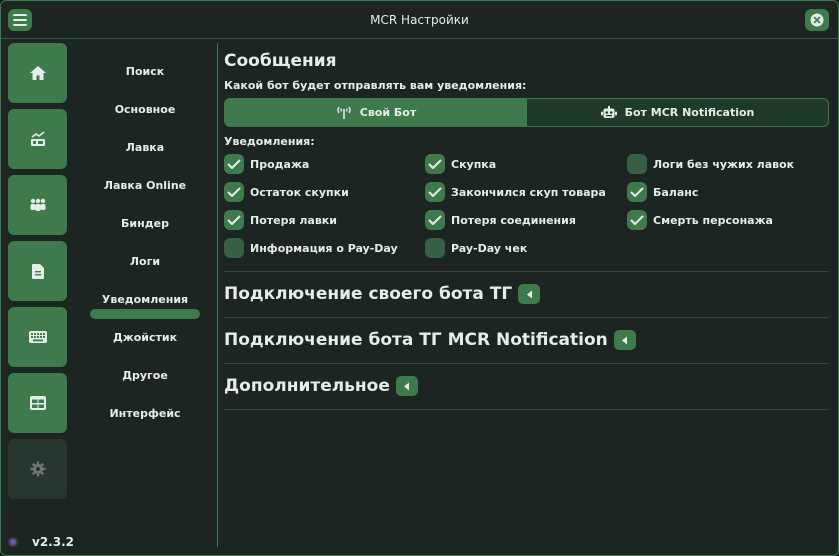  I want to click on notifications-label: Уведомления:, so click(269, 141).